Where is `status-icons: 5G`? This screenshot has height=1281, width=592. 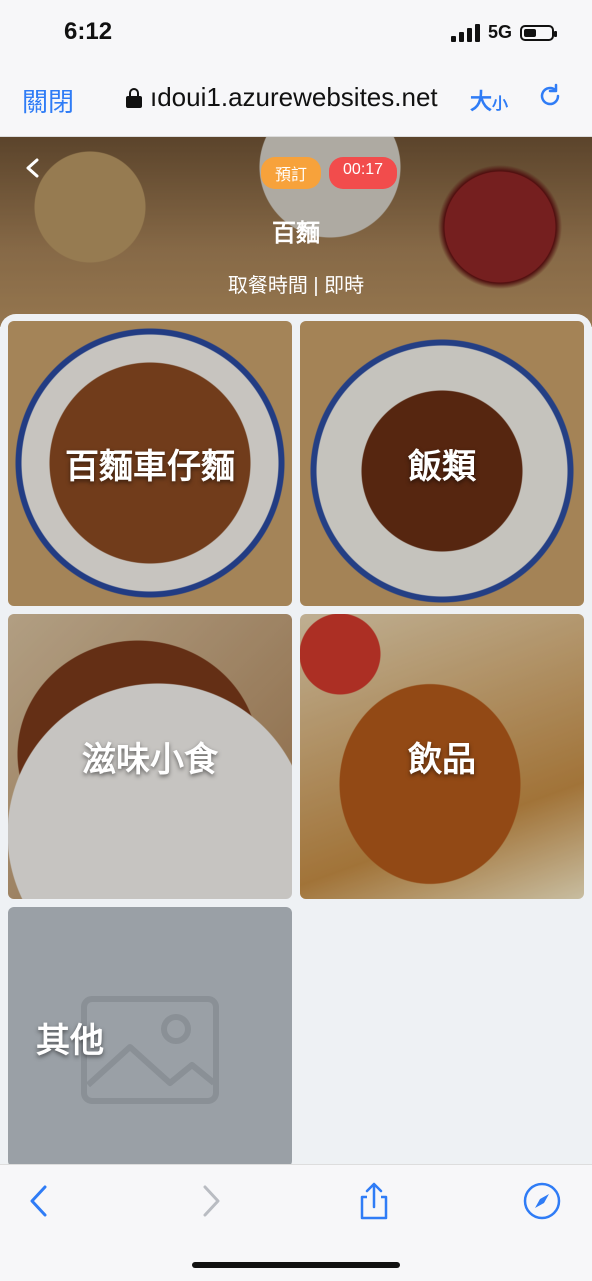 status-icons: 5G is located at coordinates (503, 32).